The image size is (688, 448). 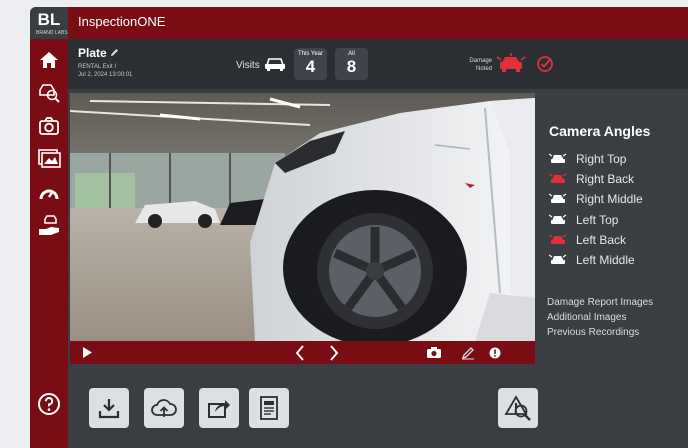 What do you see at coordinates (97, 67) in the screenshot?
I see `location-text: RENTAL Exit I` at bounding box center [97, 67].